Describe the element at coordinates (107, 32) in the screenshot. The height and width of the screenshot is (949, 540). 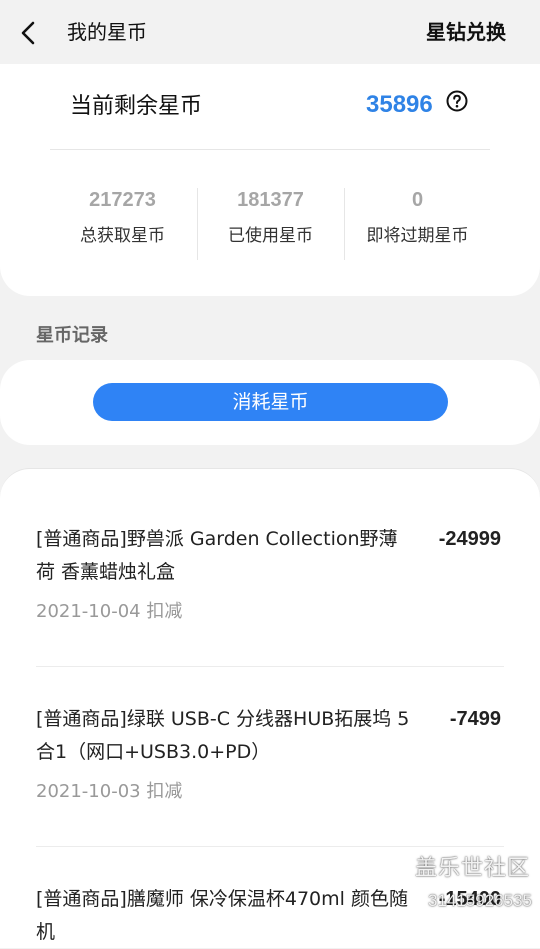
I see `page-title: 我的星币` at that location.